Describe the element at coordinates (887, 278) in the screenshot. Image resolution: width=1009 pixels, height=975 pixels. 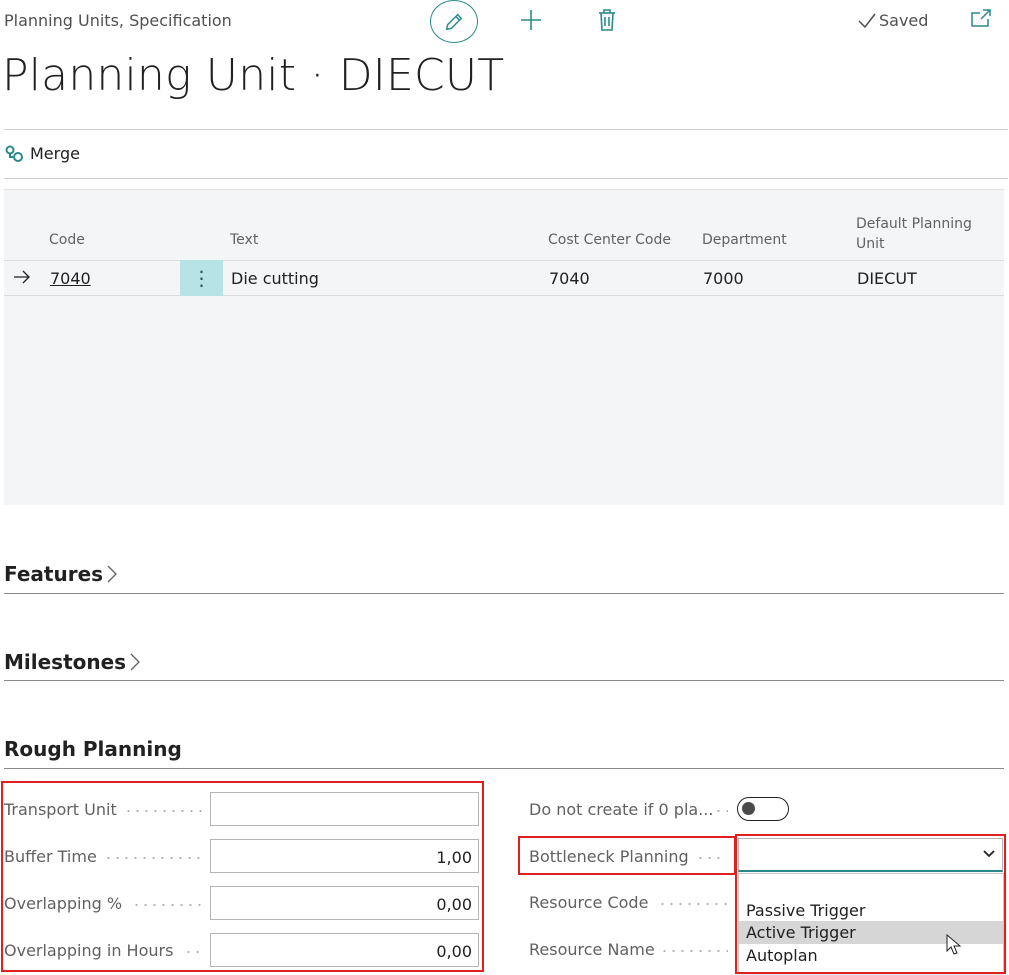
I see `default-planning-unit-cell: DIECUT` at that location.